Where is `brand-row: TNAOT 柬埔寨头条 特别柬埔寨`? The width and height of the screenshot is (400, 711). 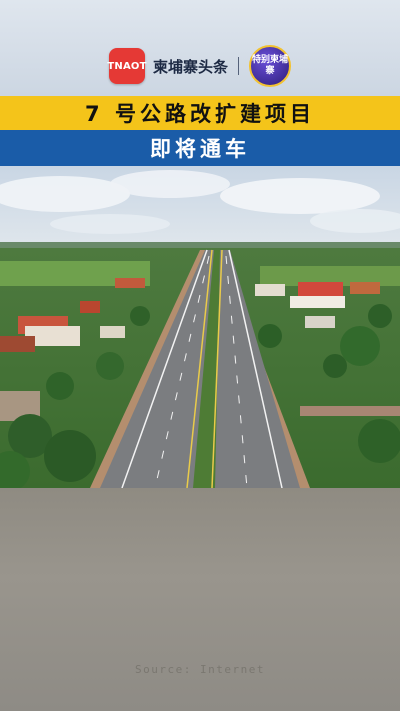
brand-row: TNAOT 柬埔寨头条 特别柬埔寨 is located at coordinates (200, 66).